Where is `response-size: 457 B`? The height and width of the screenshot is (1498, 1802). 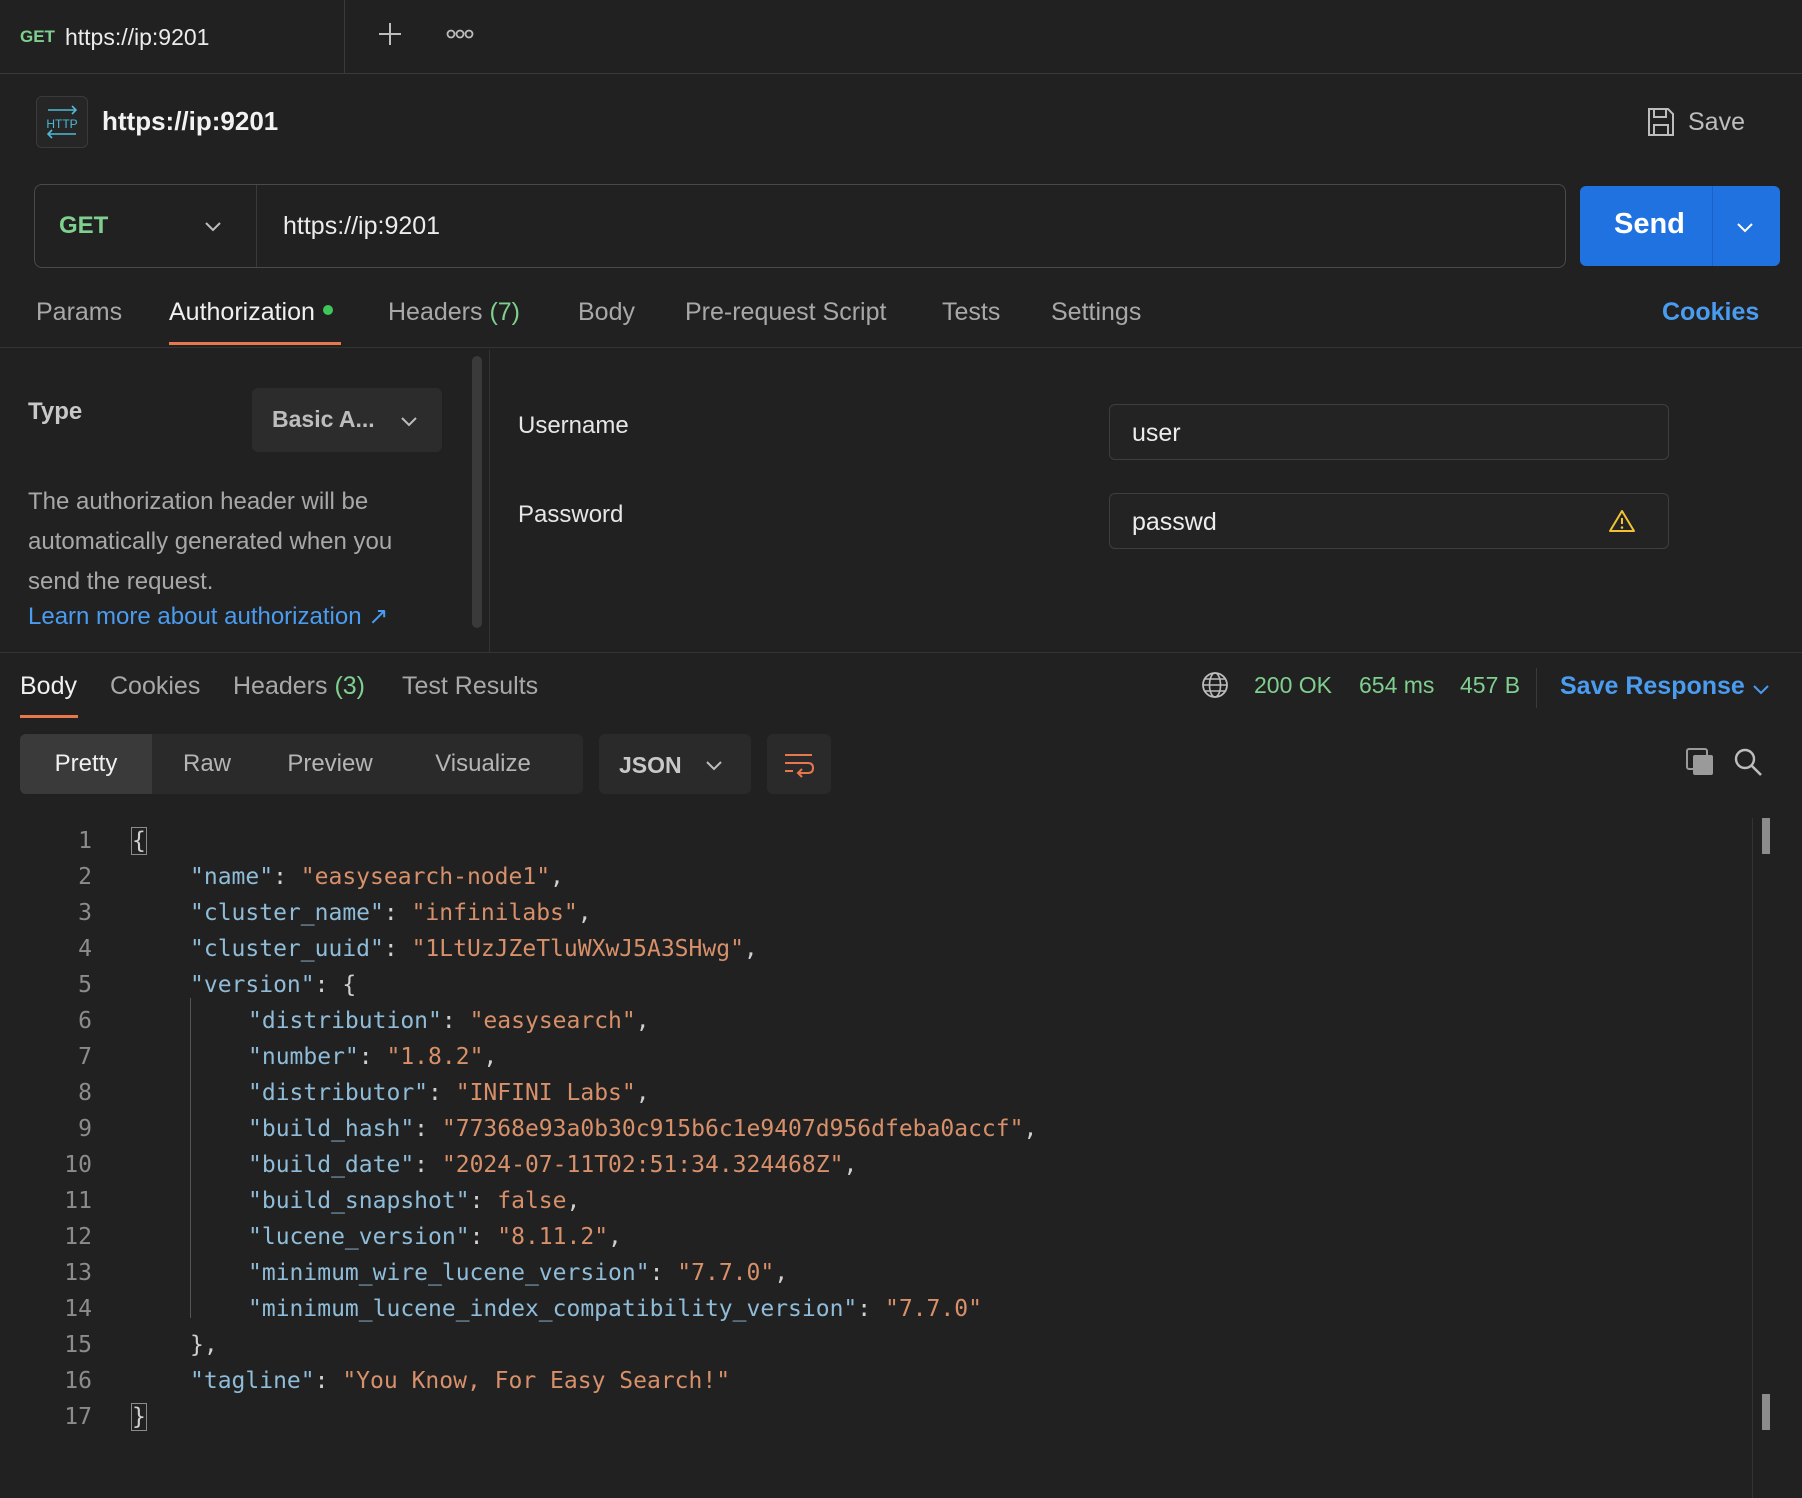
response-size: 457 B is located at coordinates (1490, 685).